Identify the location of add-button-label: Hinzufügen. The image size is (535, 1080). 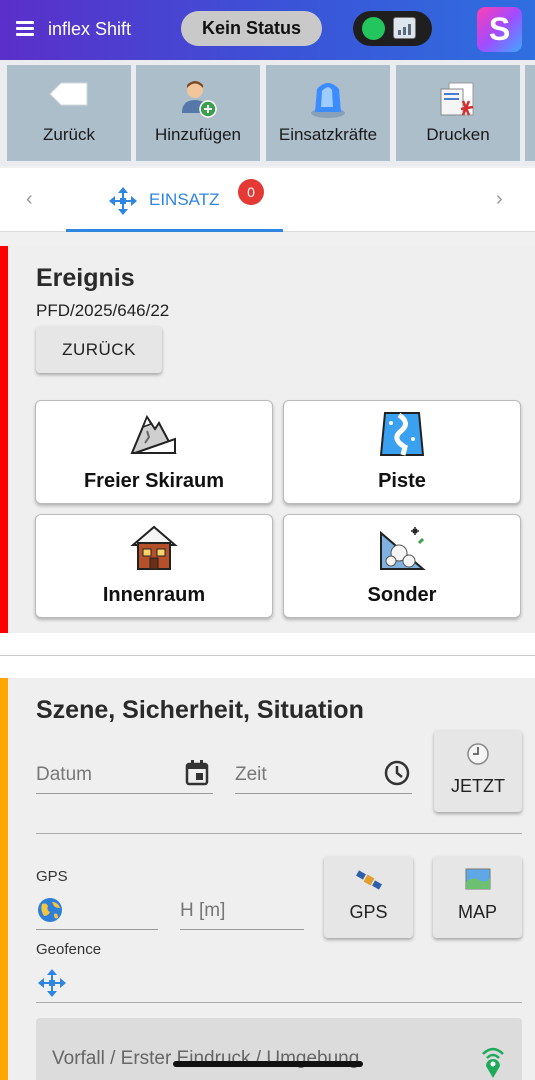
(197, 134).